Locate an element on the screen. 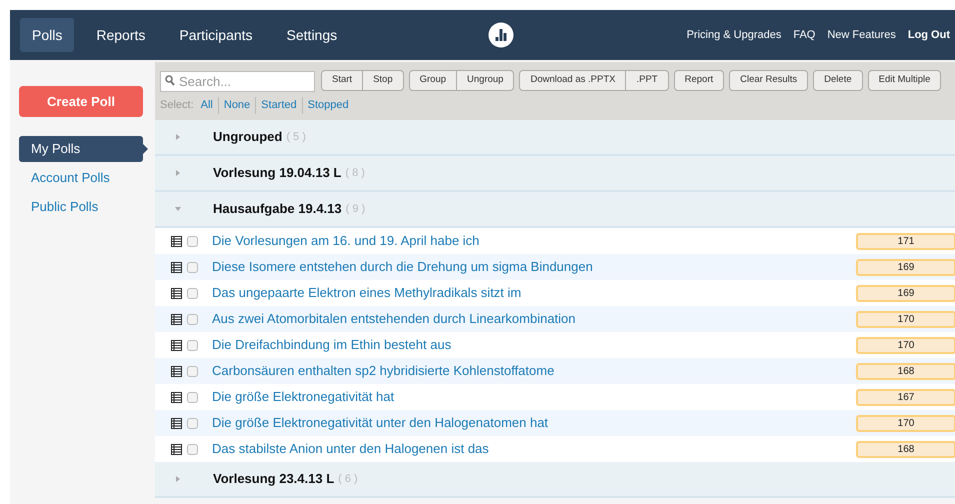 The image size is (955, 504). poll-title-link: Die Vorlesungen am 16. und 19. April habe ich is located at coordinates (346, 241).